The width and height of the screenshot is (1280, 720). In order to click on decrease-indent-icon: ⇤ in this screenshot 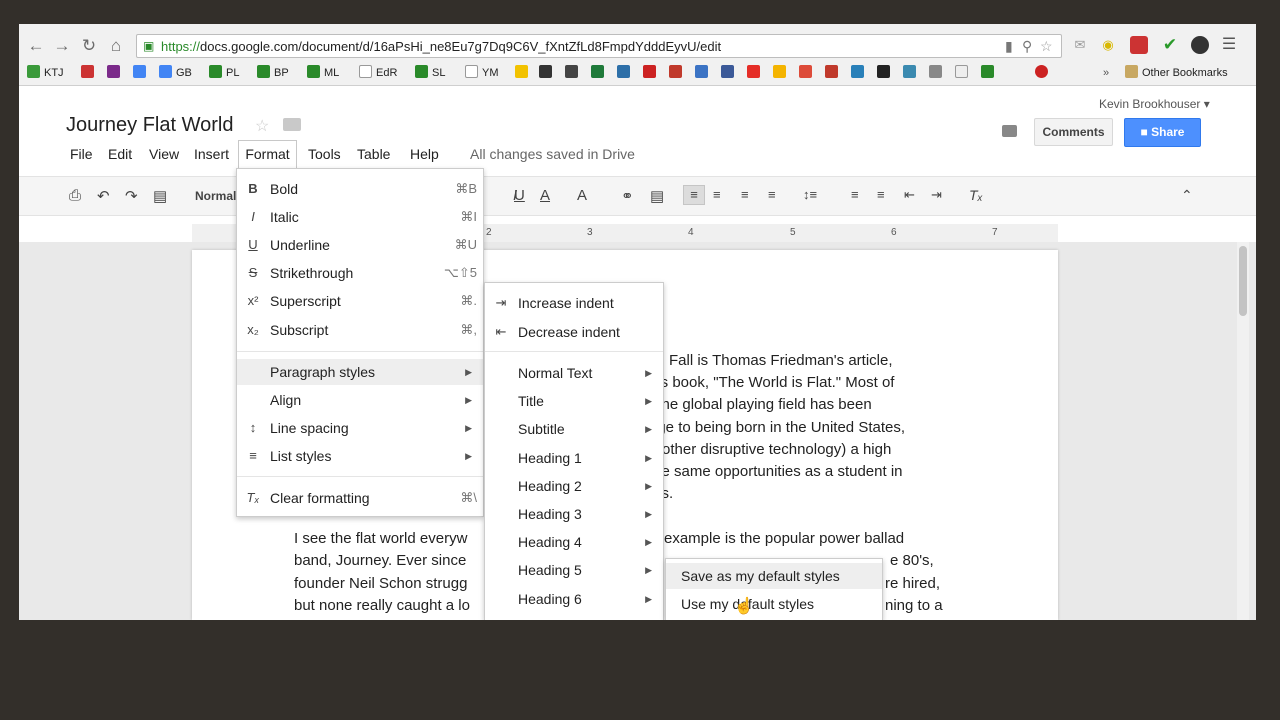, I will do `click(909, 195)`.